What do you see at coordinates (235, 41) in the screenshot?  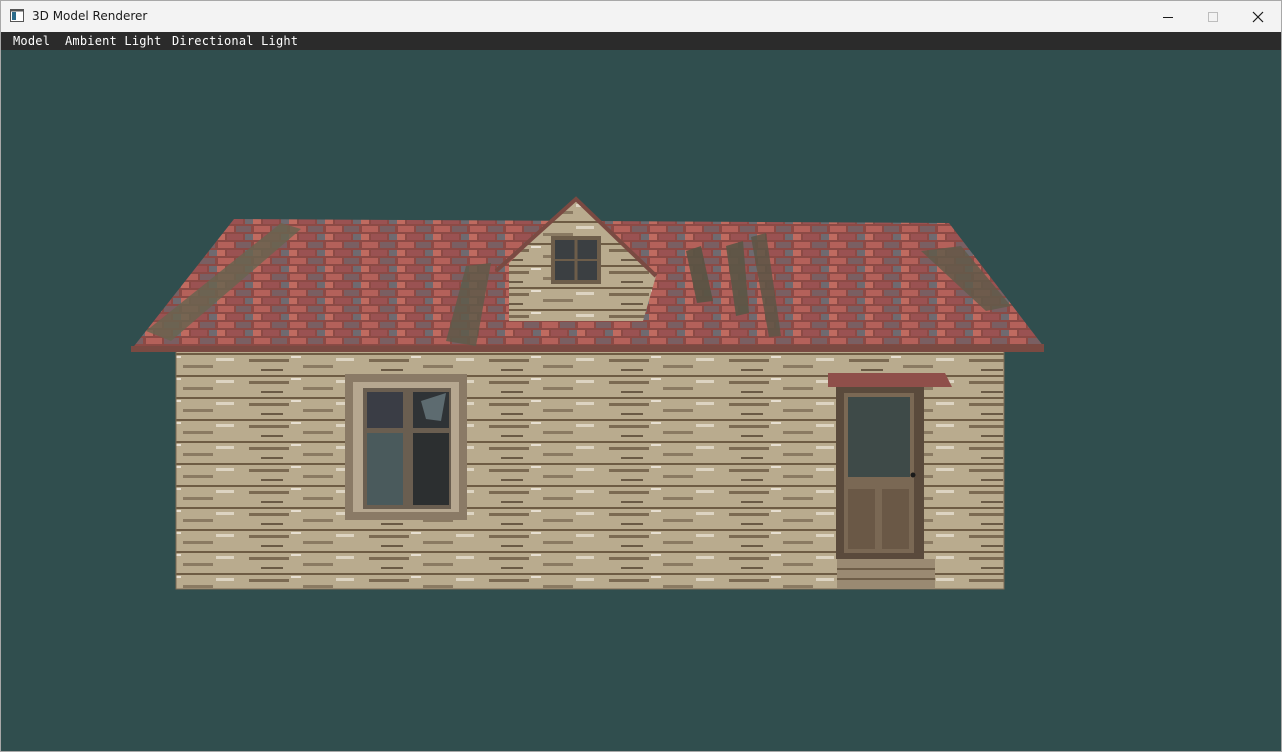 I see `menu-directional-light: Directional Light` at bounding box center [235, 41].